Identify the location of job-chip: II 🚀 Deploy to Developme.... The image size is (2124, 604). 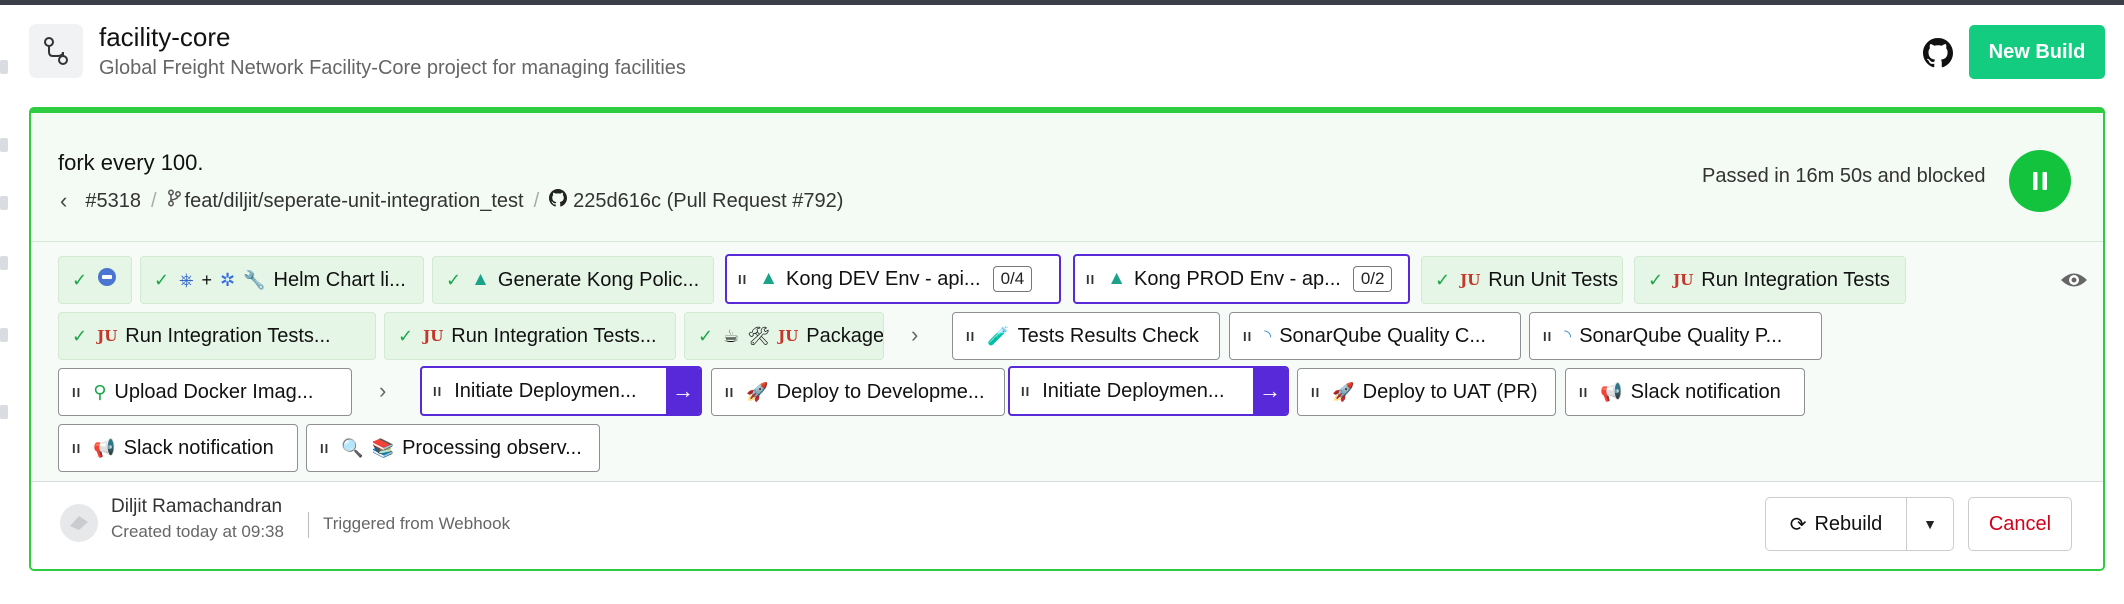
(858, 392).